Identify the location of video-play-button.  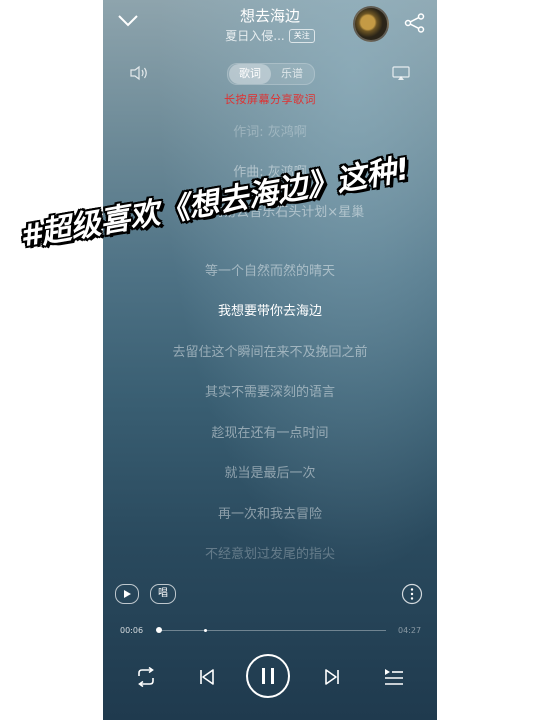
(127, 594).